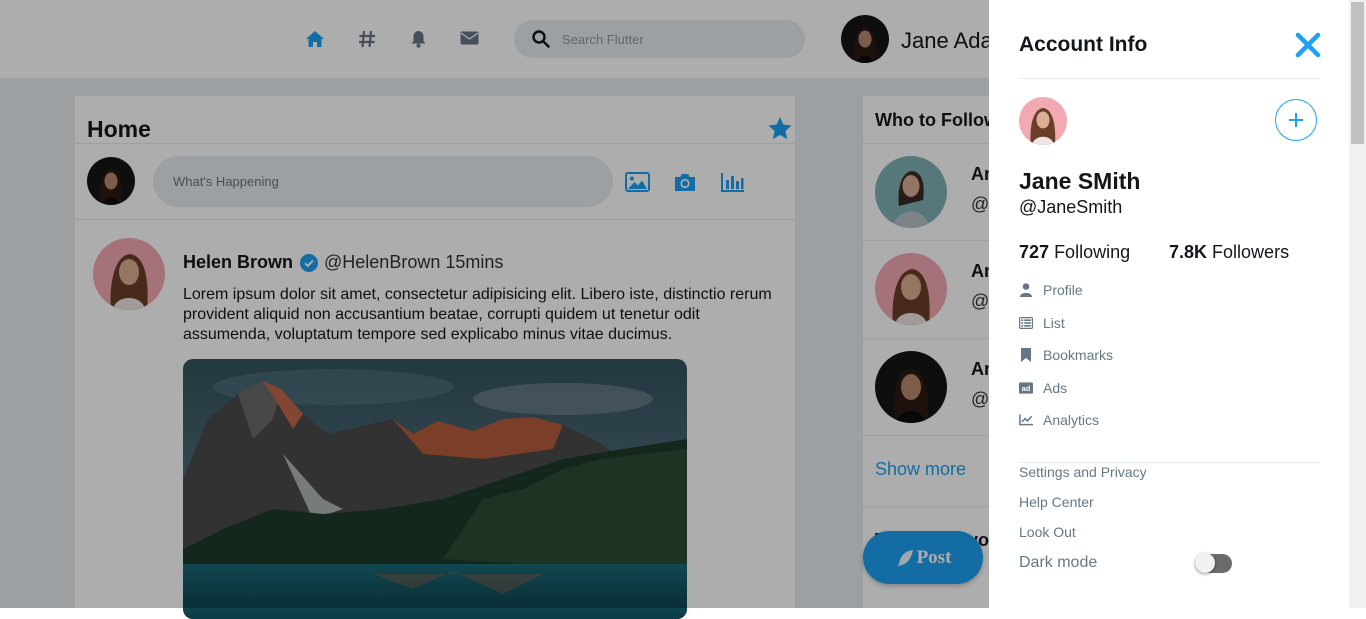 The width and height of the screenshot is (1366, 619). I want to click on plus-icon, so click(1296, 120).